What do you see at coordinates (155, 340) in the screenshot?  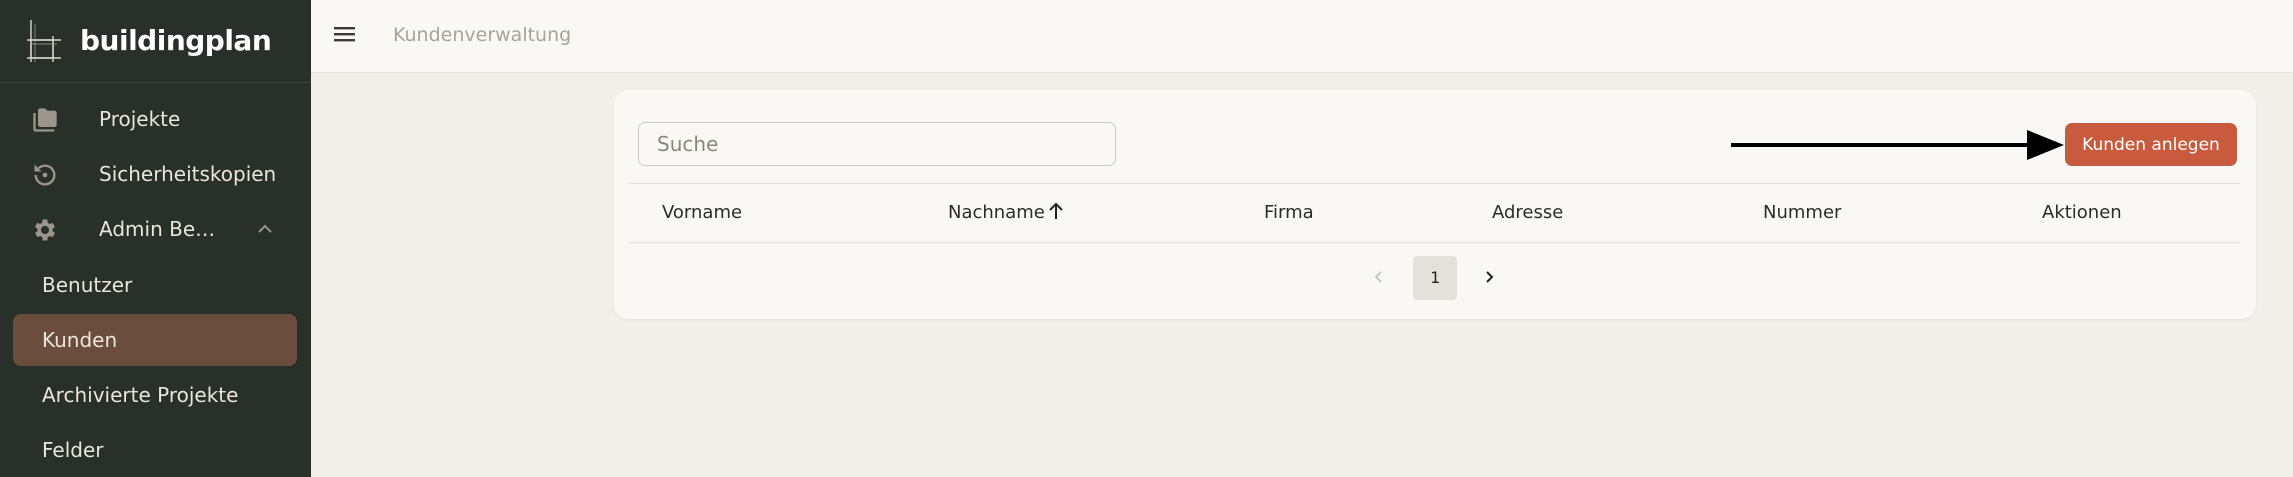 I see `sidebar-item-kunden: Kunden` at bounding box center [155, 340].